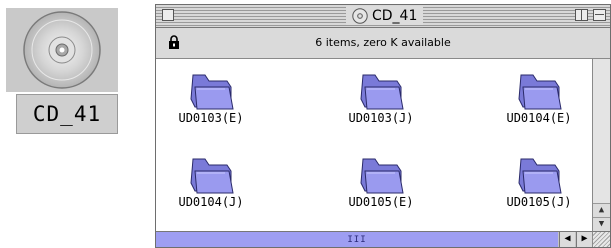  I want to click on collapse-box-button, so click(599, 15).